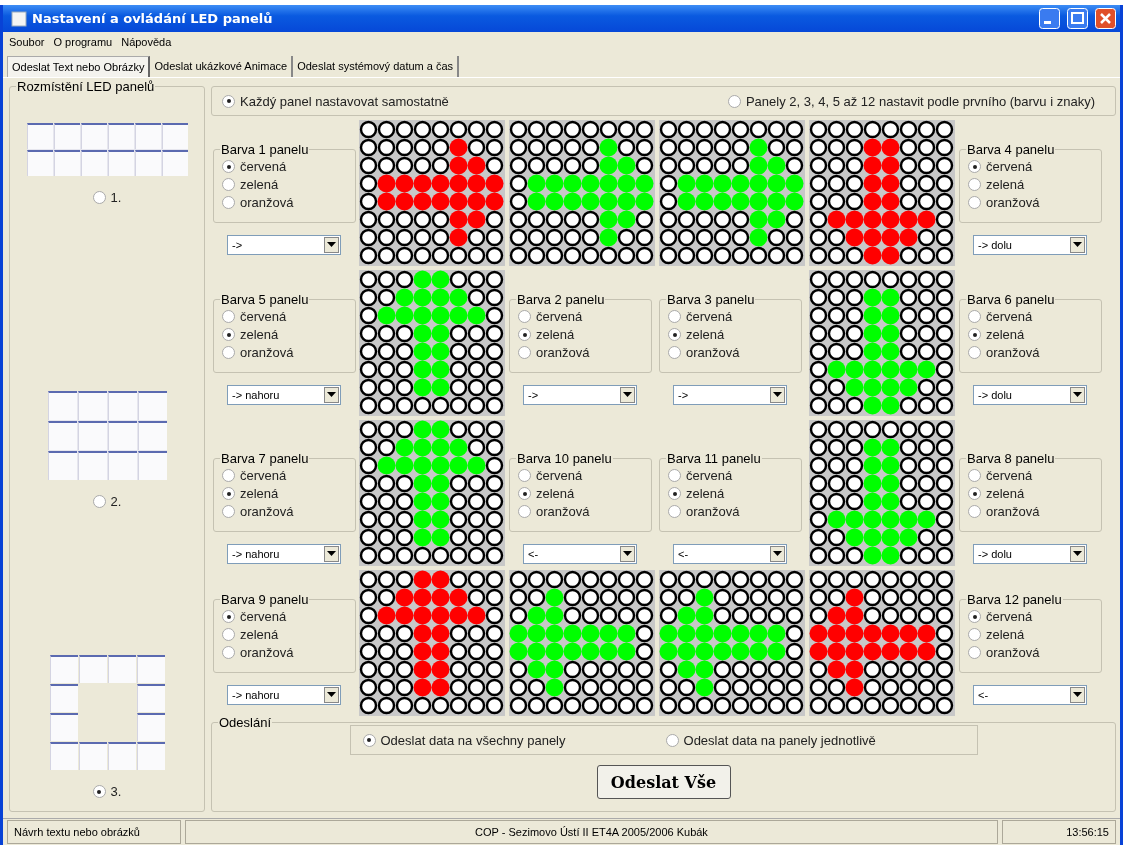  Describe the element at coordinates (920, 101) in the screenshot. I see `radio-label: Panely 2, 3, 4, 5 až 12 nastavit podle prvního (barvu i znaky)` at that location.